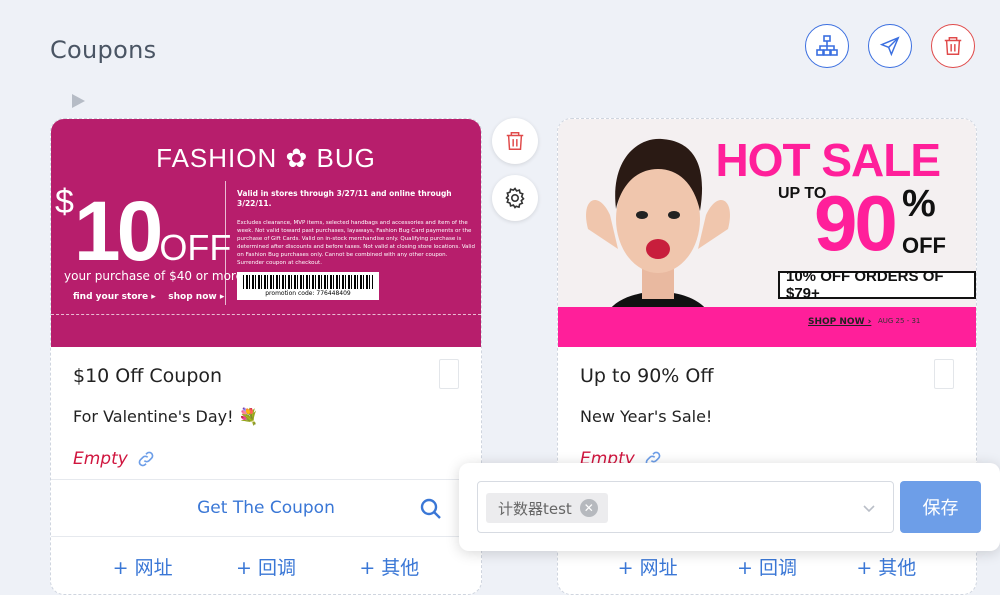 This screenshot has height=595, width=1000. What do you see at coordinates (78, 101) in the screenshot?
I see `collapse-toggle-icon` at bounding box center [78, 101].